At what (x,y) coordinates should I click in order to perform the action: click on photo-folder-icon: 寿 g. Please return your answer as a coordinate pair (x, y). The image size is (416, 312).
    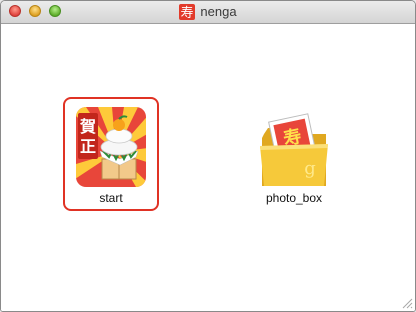
    Looking at the image, I should click on (294, 149).